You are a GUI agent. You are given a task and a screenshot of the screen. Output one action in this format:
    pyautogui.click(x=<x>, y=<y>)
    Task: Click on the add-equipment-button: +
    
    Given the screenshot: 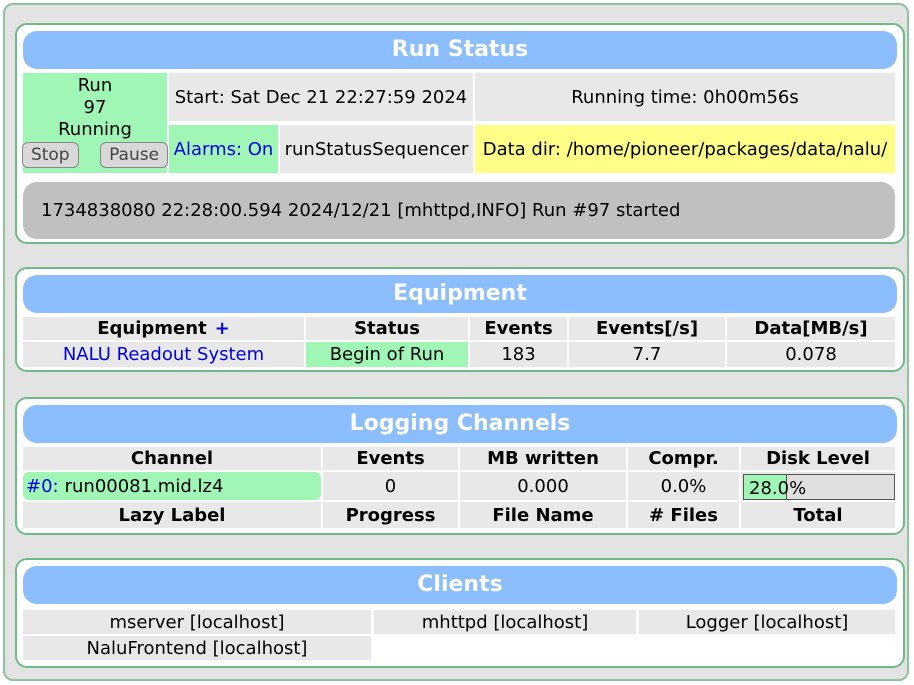 What is the action you would take?
    pyautogui.click(x=222, y=328)
    